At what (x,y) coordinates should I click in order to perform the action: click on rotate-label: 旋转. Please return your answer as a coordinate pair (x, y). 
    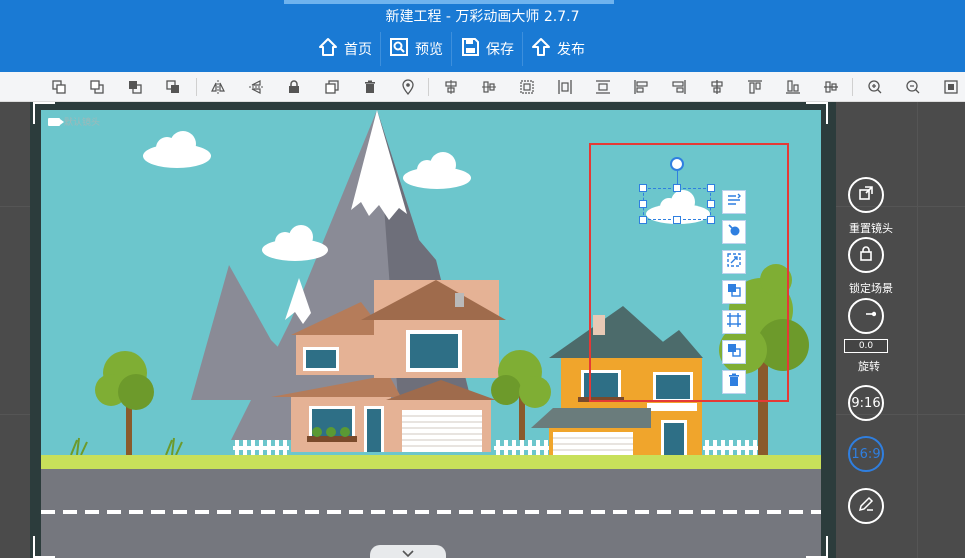
    Looking at the image, I should click on (869, 366).